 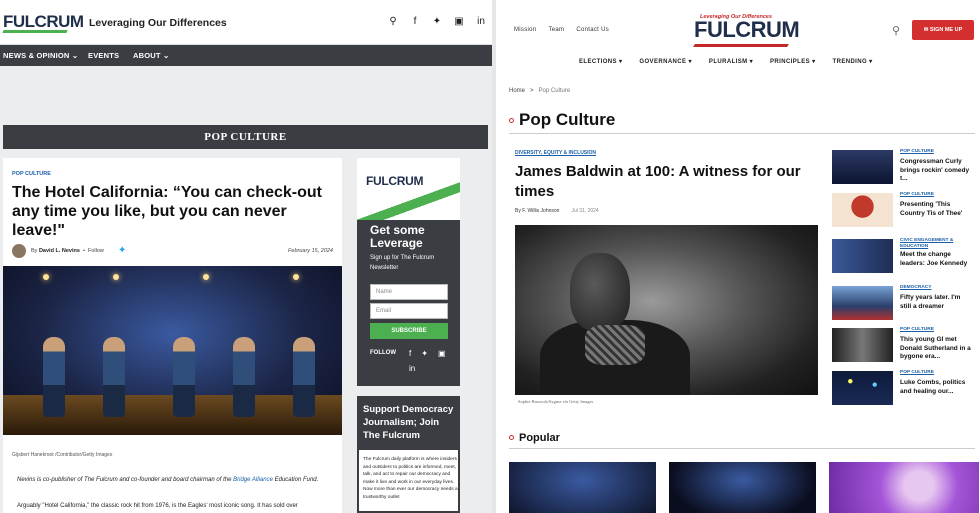 What do you see at coordinates (96, 251) in the screenshot?
I see `follow-label: Follow` at bounding box center [96, 251].